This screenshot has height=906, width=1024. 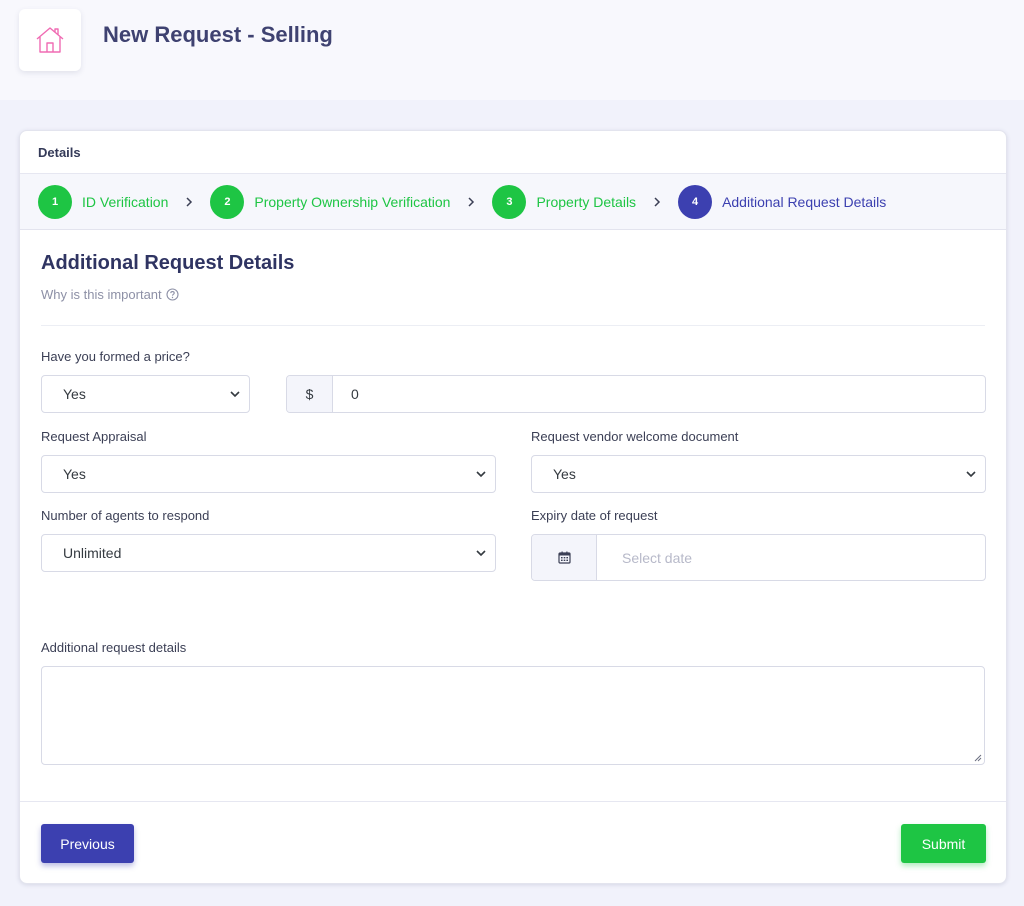 What do you see at coordinates (227, 201) in the screenshot?
I see `step-number: 2` at bounding box center [227, 201].